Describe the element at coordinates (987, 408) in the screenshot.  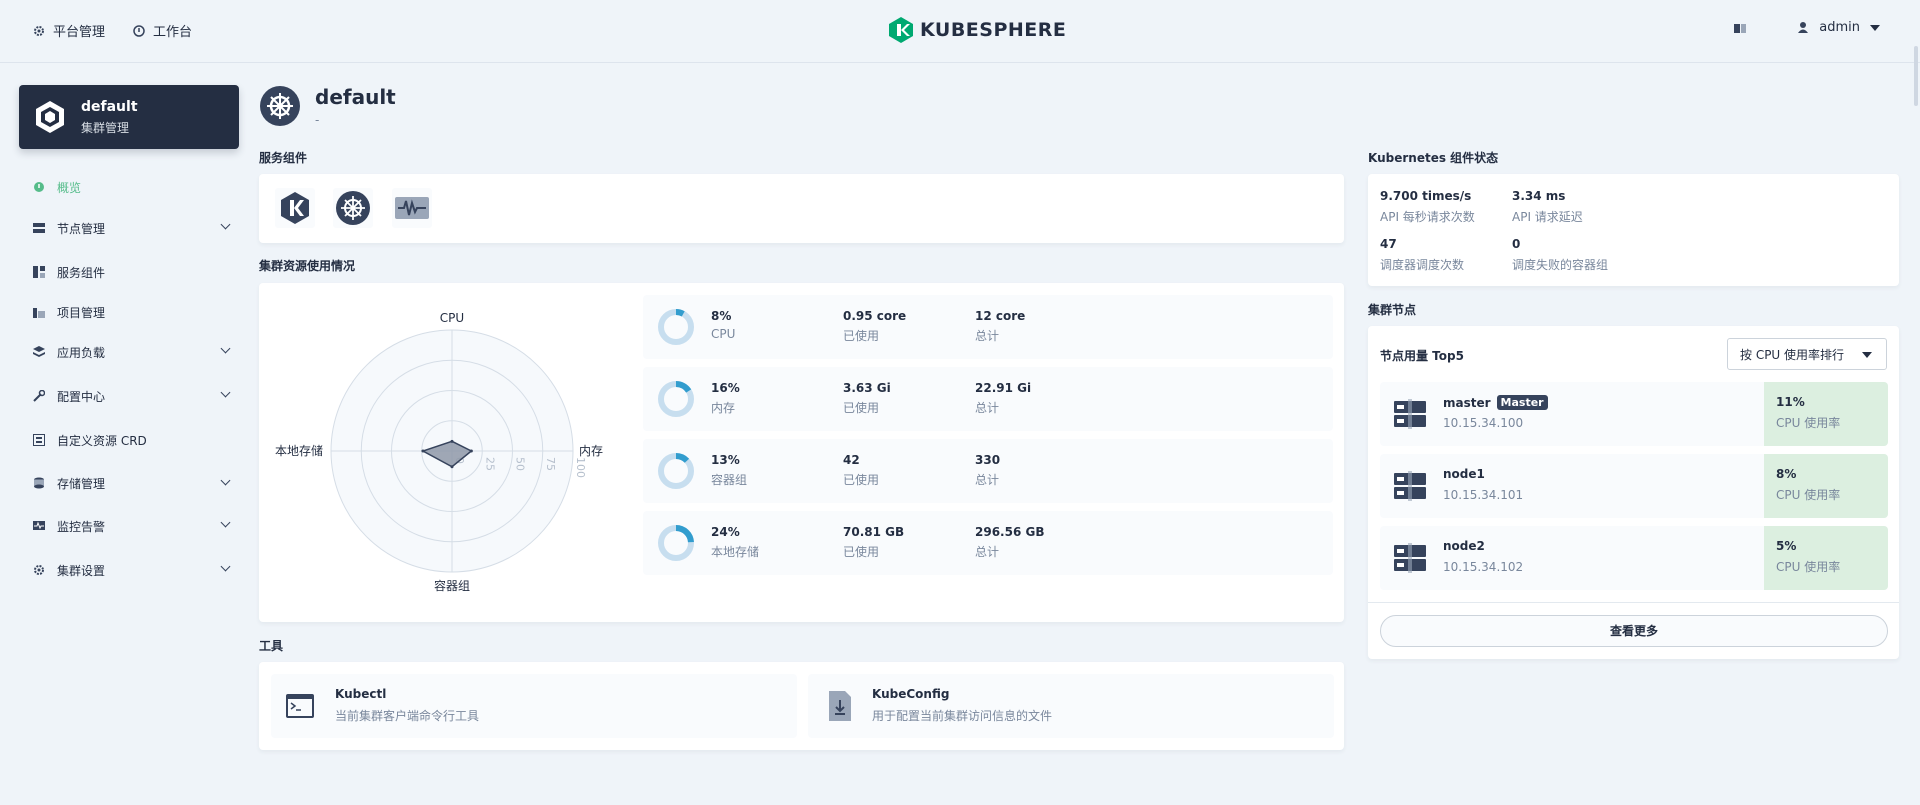
I see `resource-total-label: 总计` at that location.